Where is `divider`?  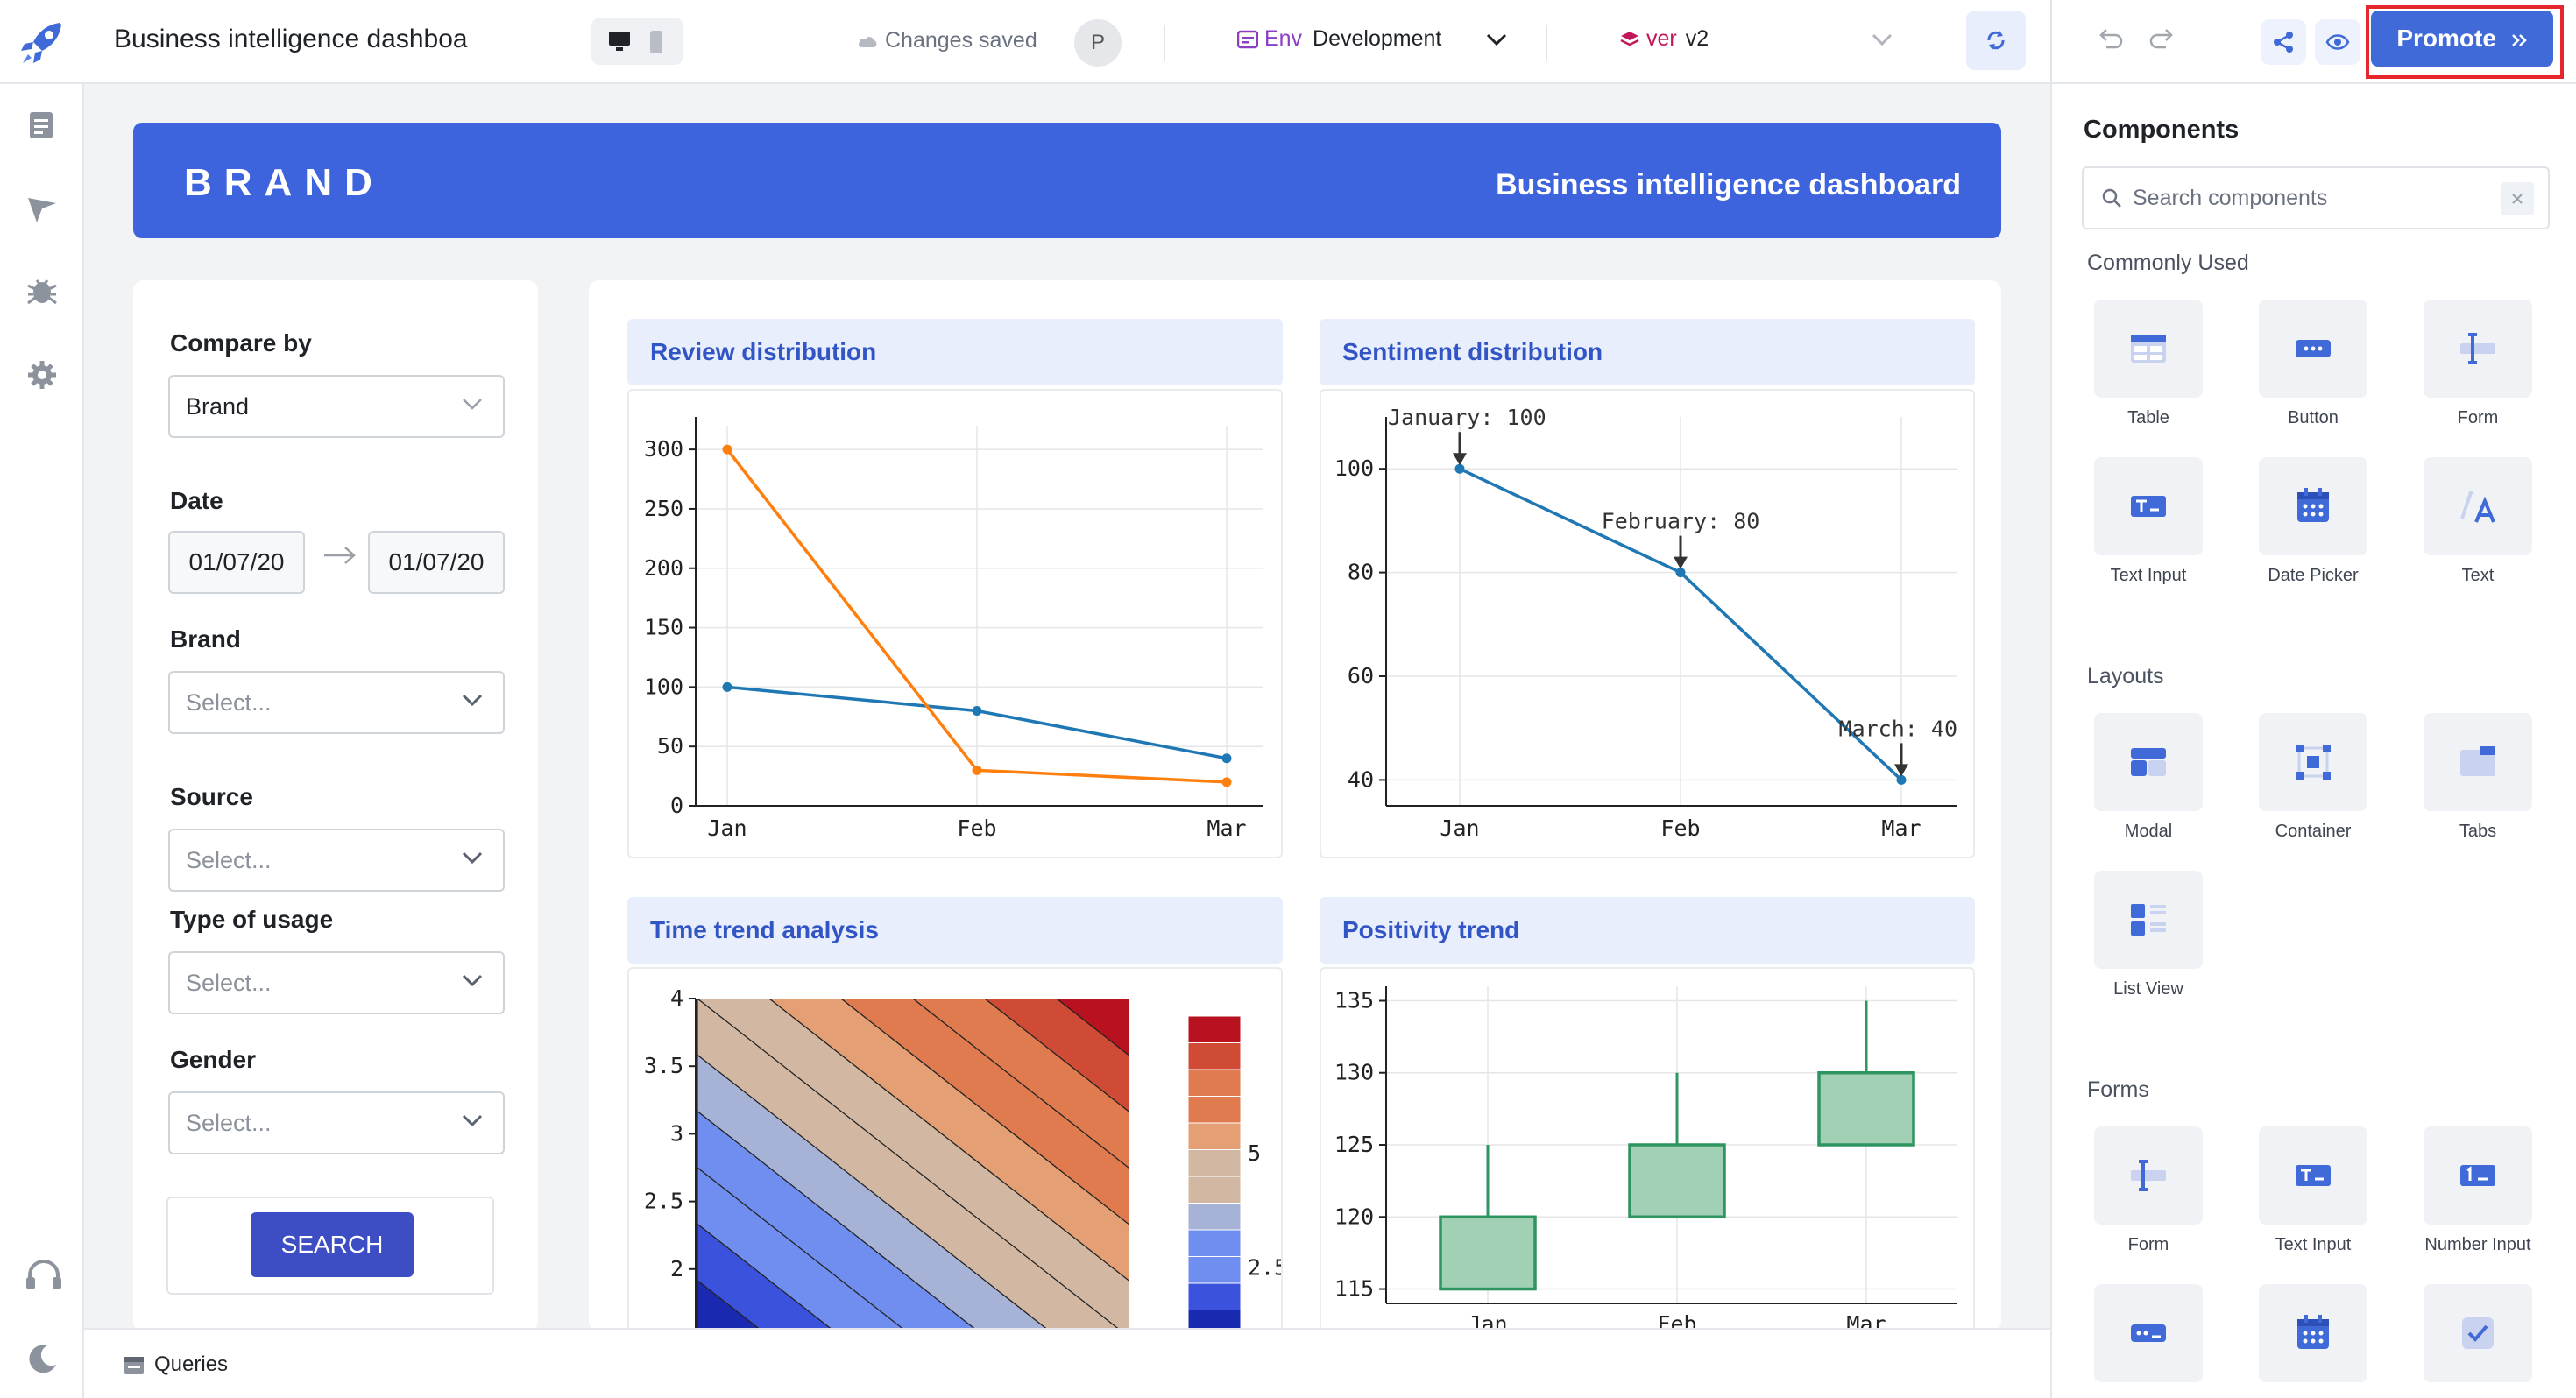 divider is located at coordinates (2051, 42).